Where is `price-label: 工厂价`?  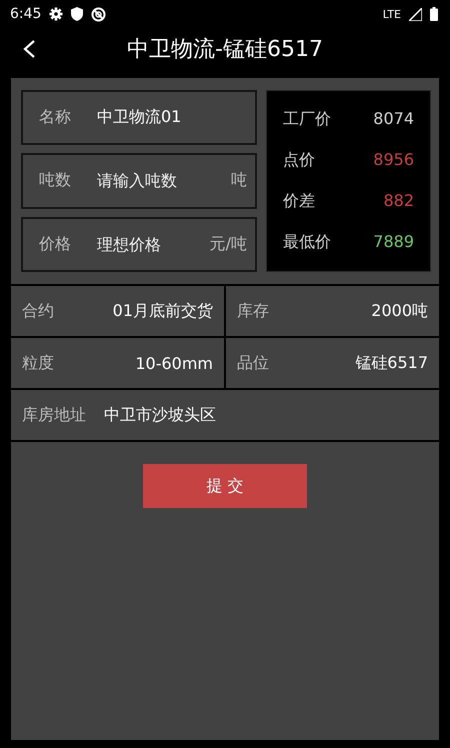
price-label: 工厂价 is located at coordinates (307, 119).